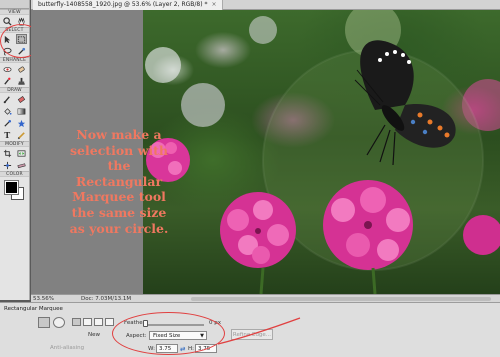  What do you see at coordinates (21, 135) in the screenshot?
I see `pencil-tool-icon` at bounding box center [21, 135].